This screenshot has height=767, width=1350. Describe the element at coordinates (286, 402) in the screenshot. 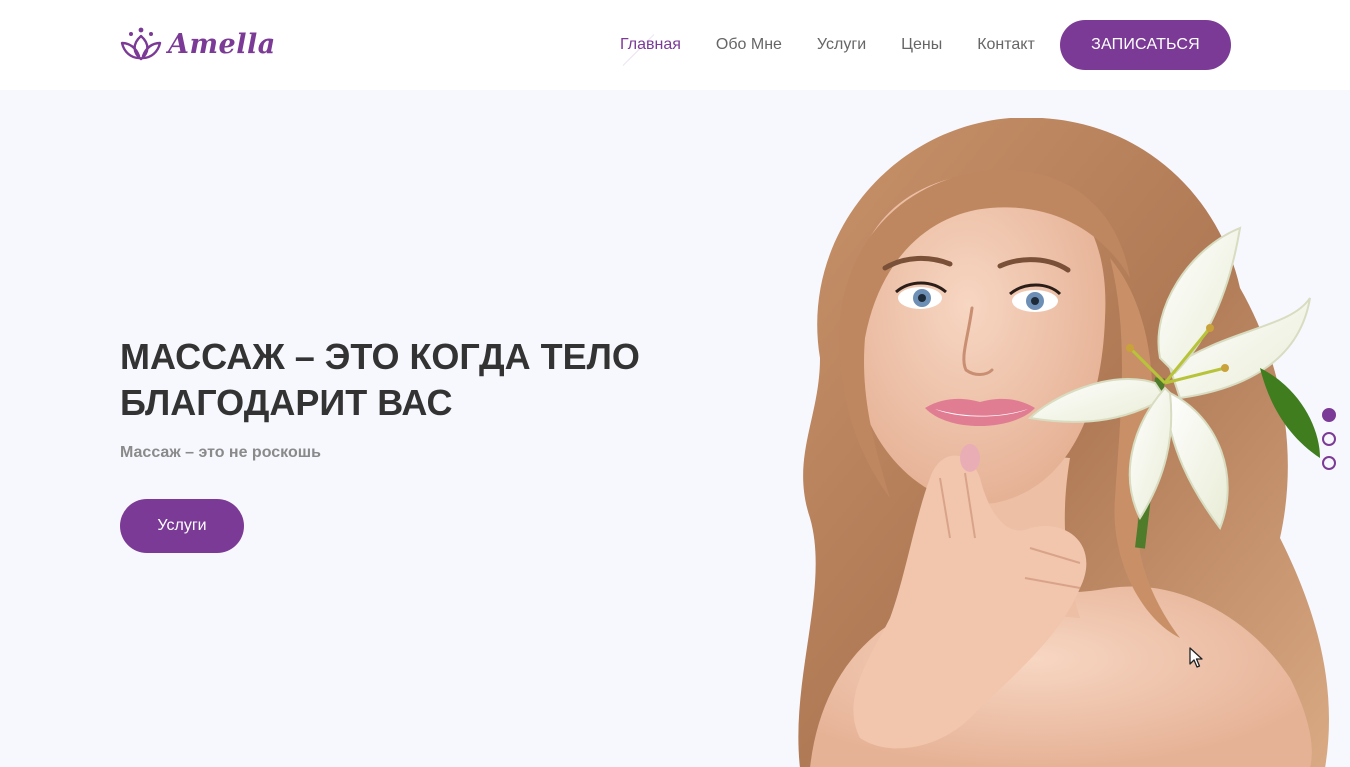

I see `hero-title-line-2: БЛАГОДАРИТ ВАС` at that location.